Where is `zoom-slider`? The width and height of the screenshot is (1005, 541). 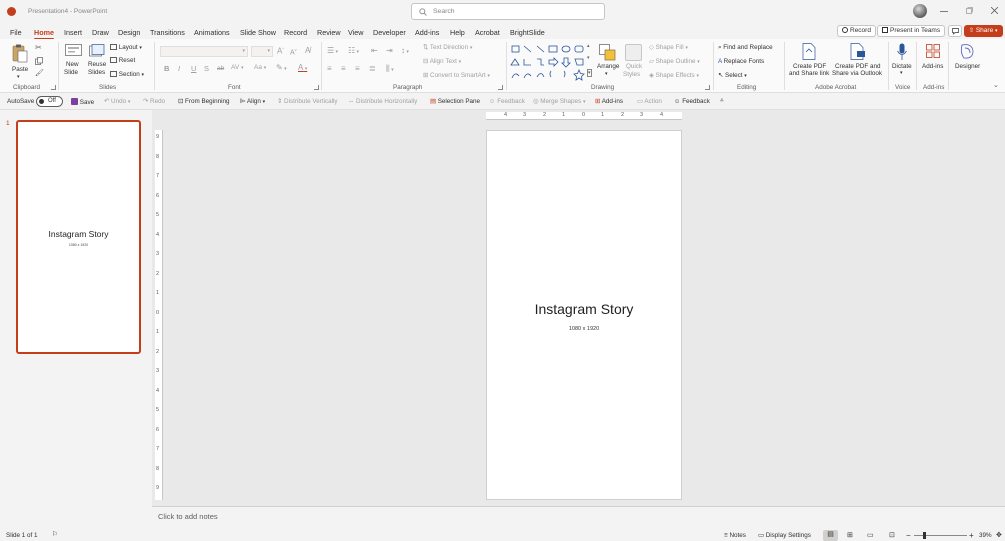
zoom-slider is located at coordinates (940, 535).